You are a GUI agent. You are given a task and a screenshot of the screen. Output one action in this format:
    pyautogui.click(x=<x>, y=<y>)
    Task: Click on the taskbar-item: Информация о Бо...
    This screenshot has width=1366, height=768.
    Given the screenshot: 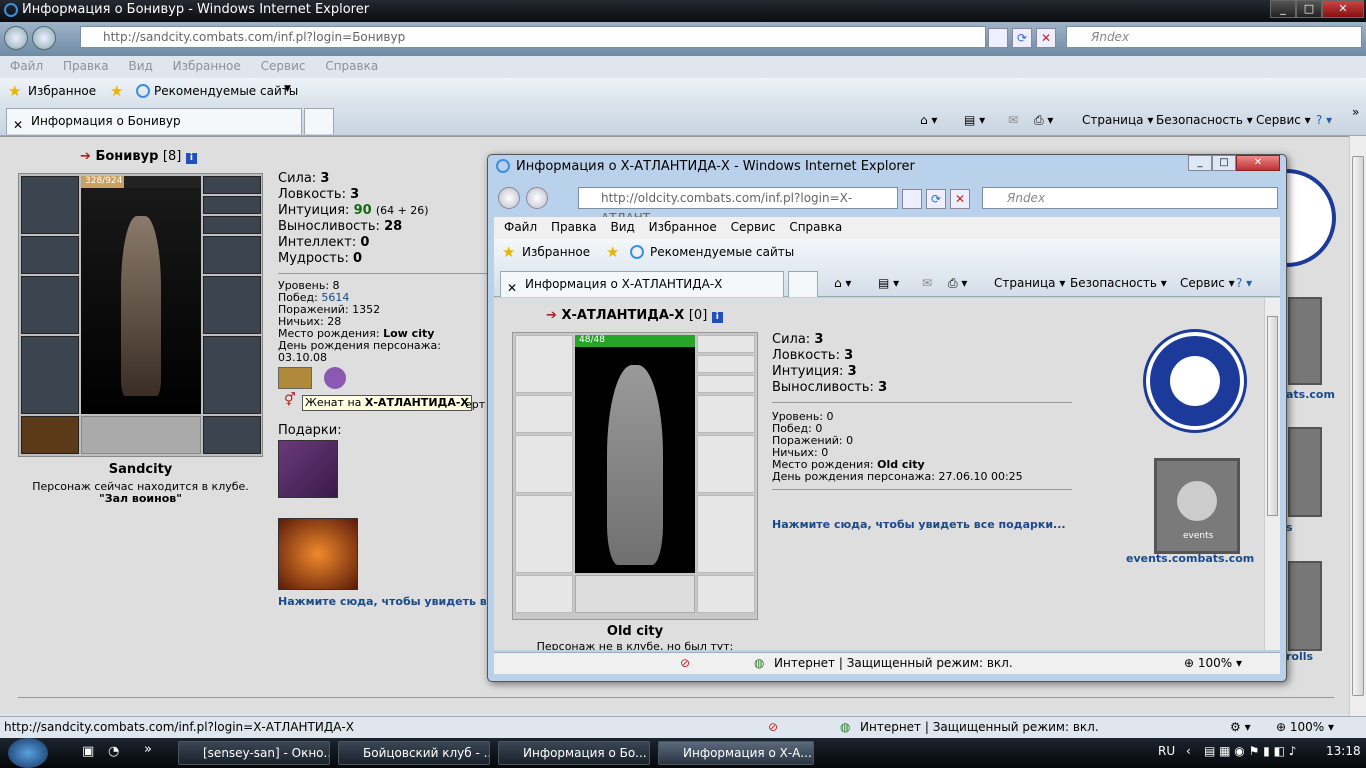 What is the action you would take?
    pyautogui.click(x=574, y=753)
    